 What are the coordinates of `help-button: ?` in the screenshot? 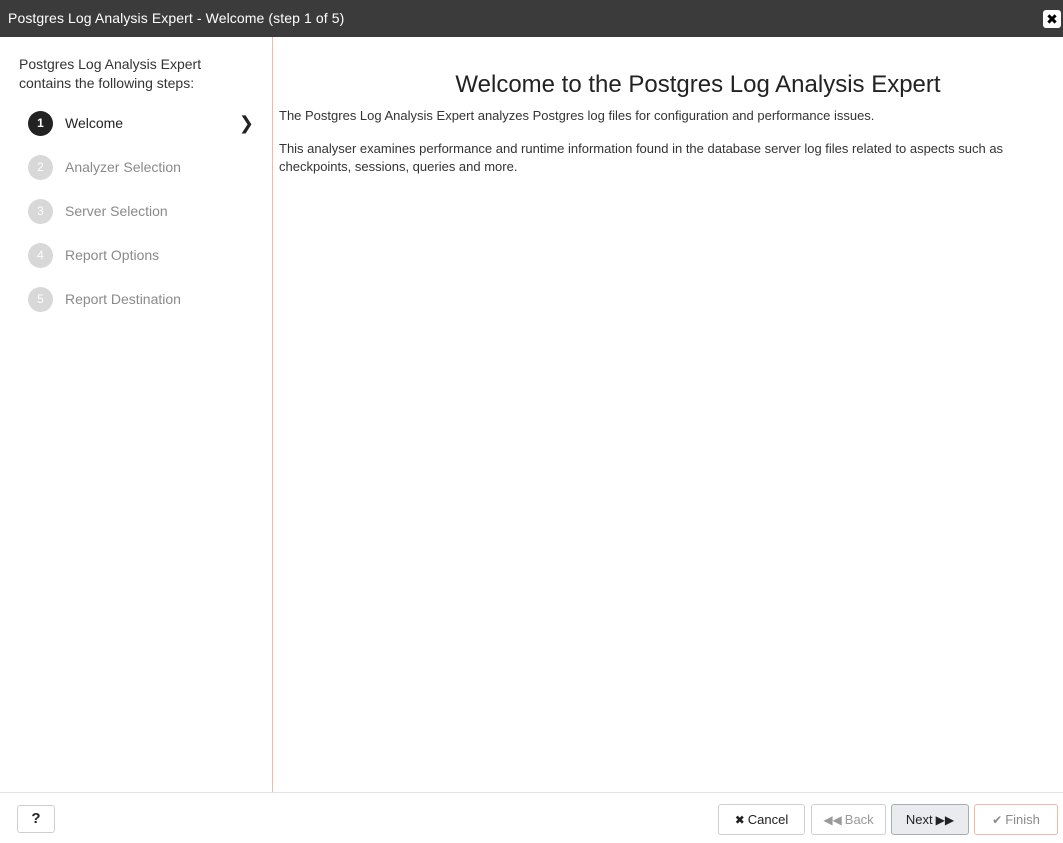 It's located at (36, 819).